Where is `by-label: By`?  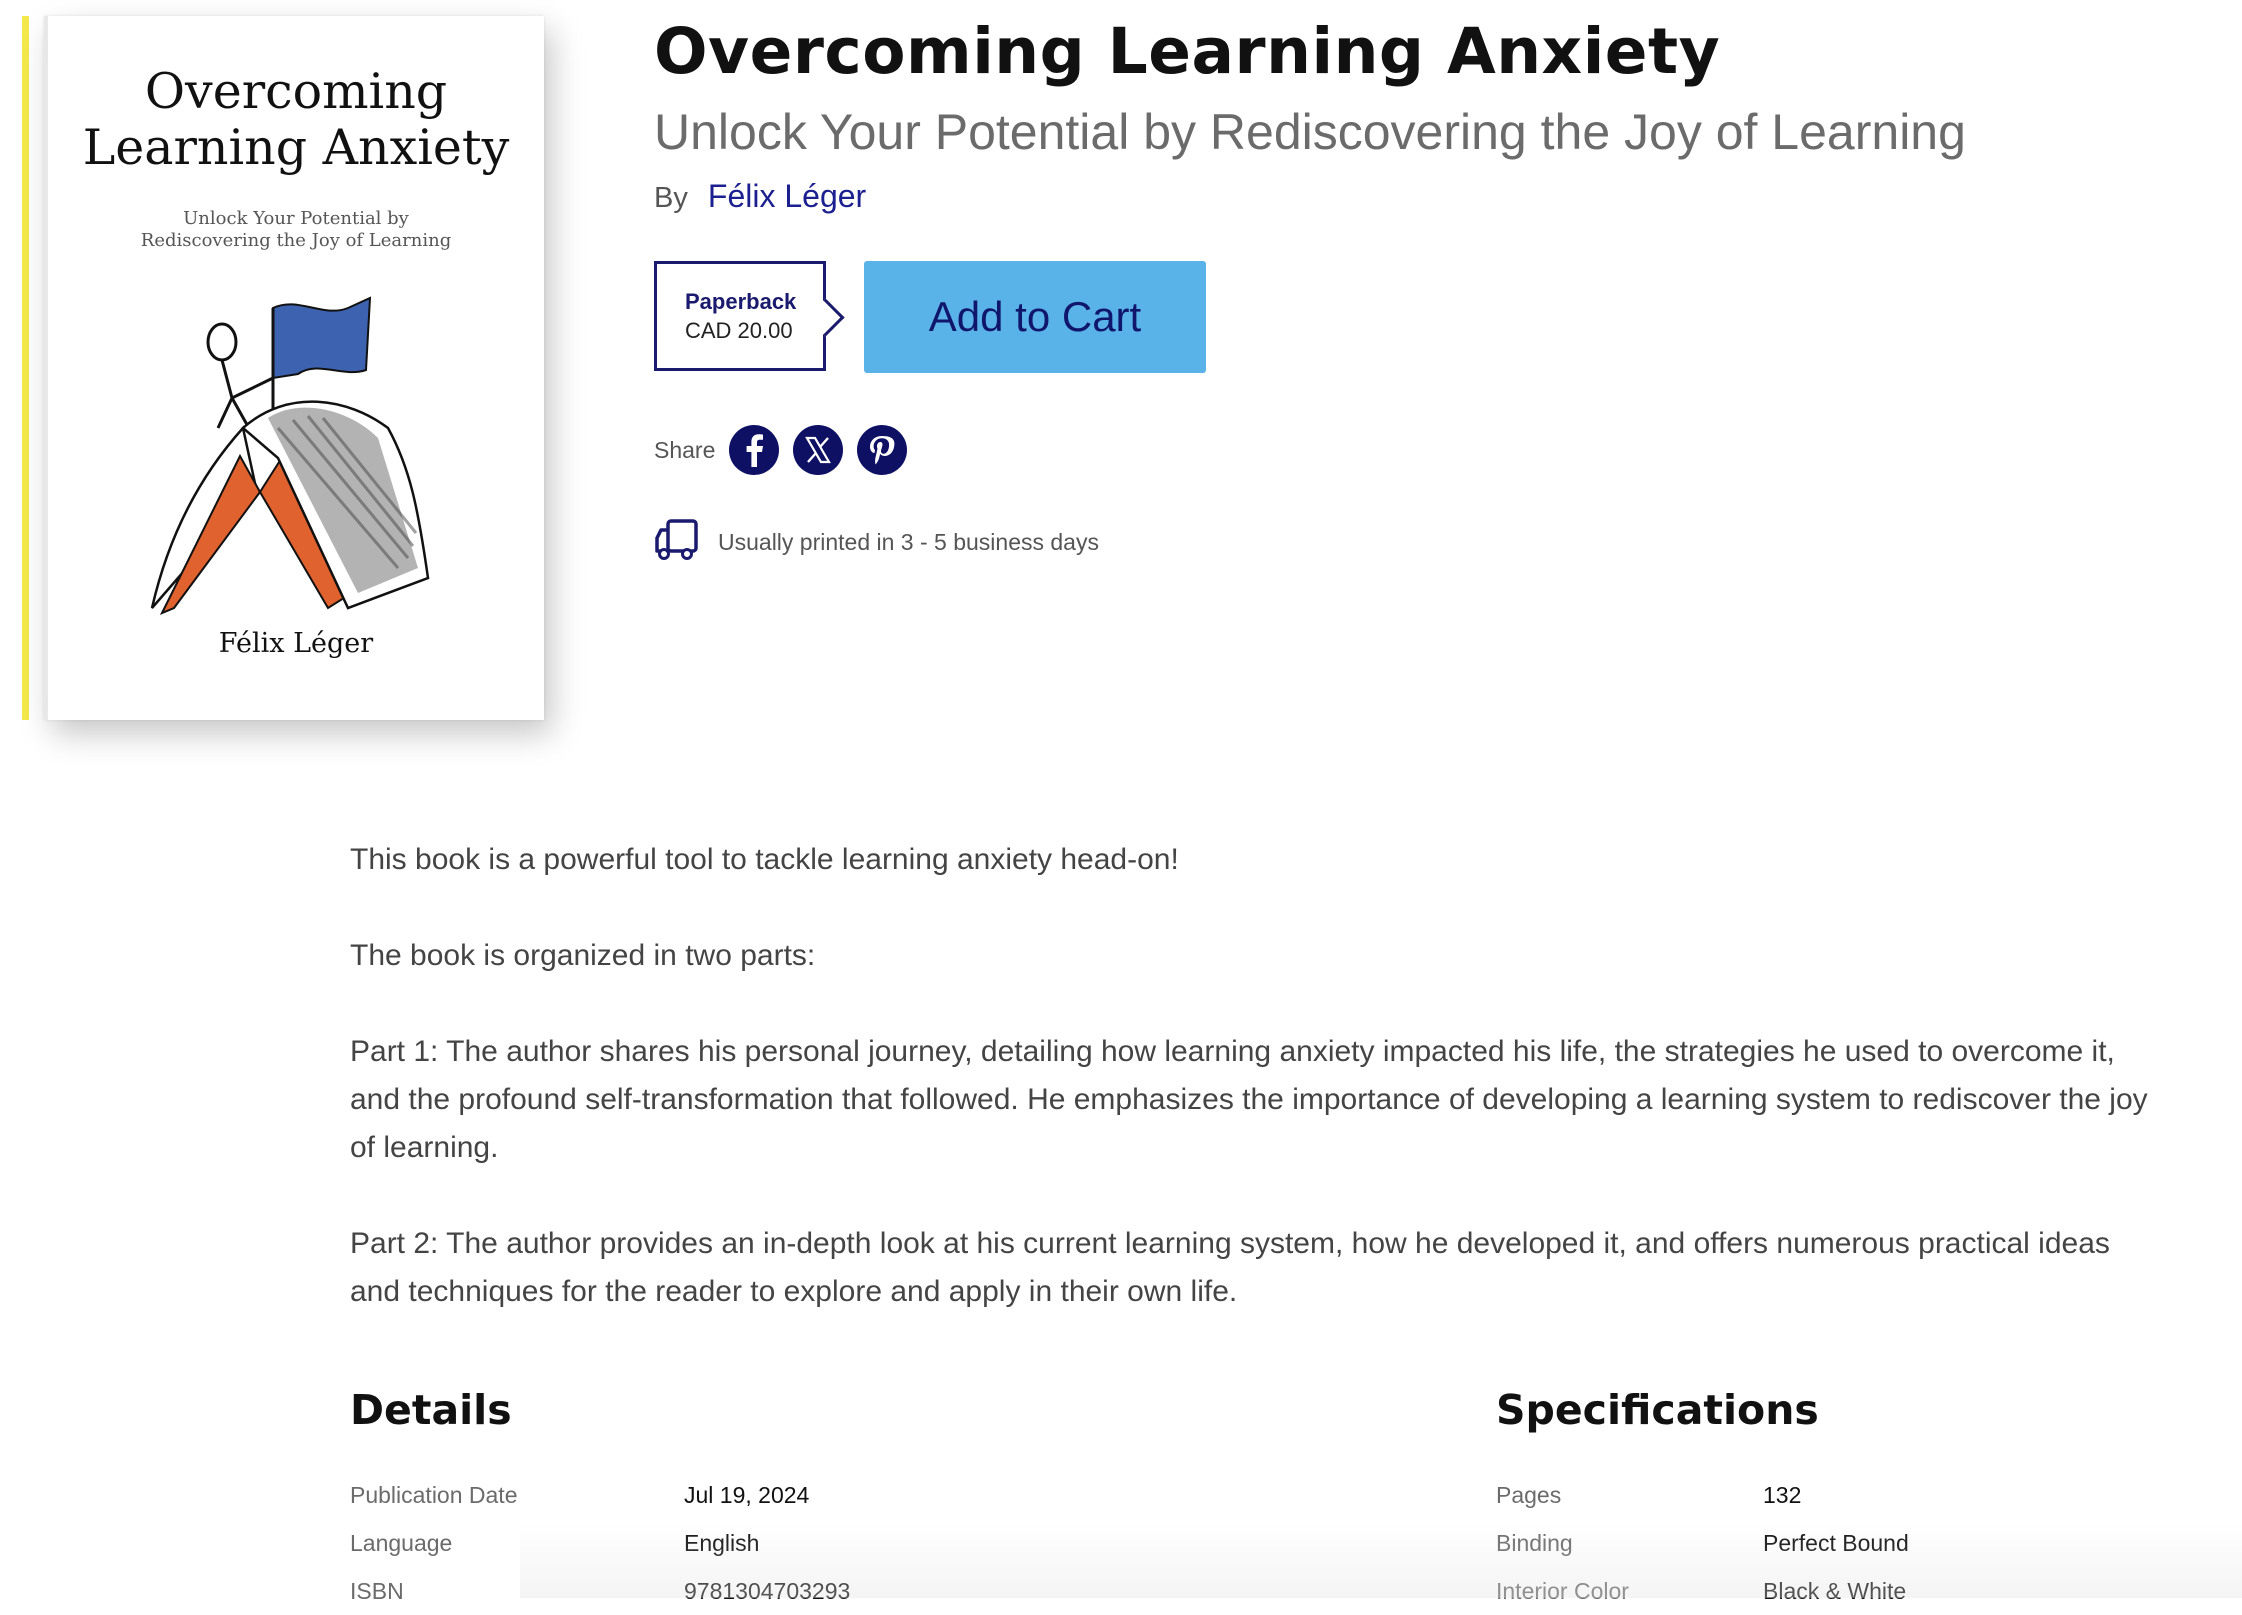 by-label: By is located at coordinates (671, 198).